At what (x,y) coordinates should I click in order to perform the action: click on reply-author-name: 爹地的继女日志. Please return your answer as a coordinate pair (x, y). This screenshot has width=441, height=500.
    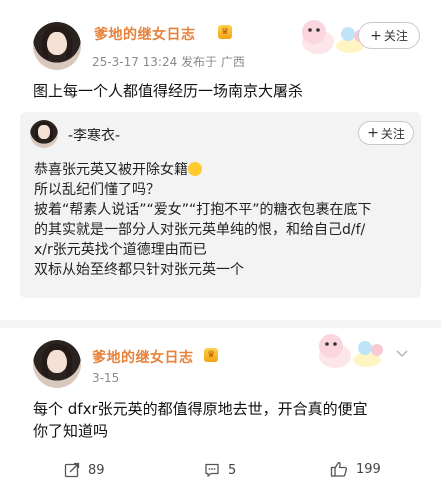
    Looking at the image, I should click on (143, 357).